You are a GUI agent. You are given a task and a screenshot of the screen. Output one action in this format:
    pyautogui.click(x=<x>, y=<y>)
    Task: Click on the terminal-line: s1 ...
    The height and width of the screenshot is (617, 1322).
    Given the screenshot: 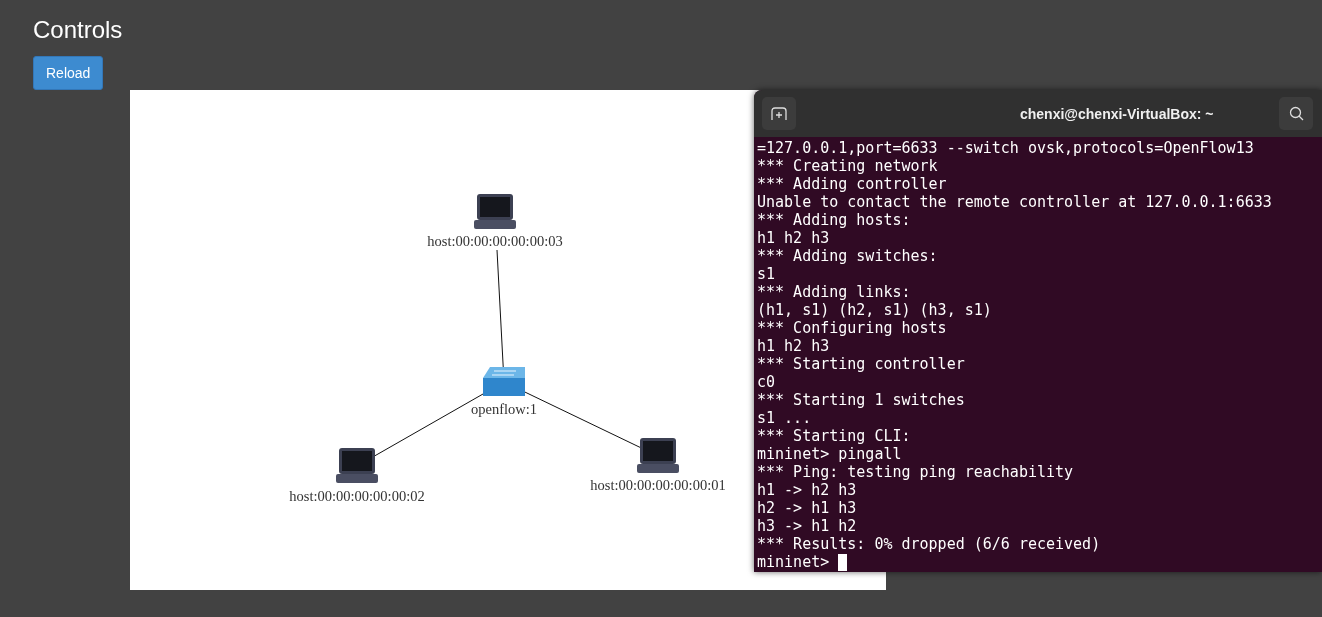 What is the action you would take?
    pyautogui.click(x=785, y=418)
    